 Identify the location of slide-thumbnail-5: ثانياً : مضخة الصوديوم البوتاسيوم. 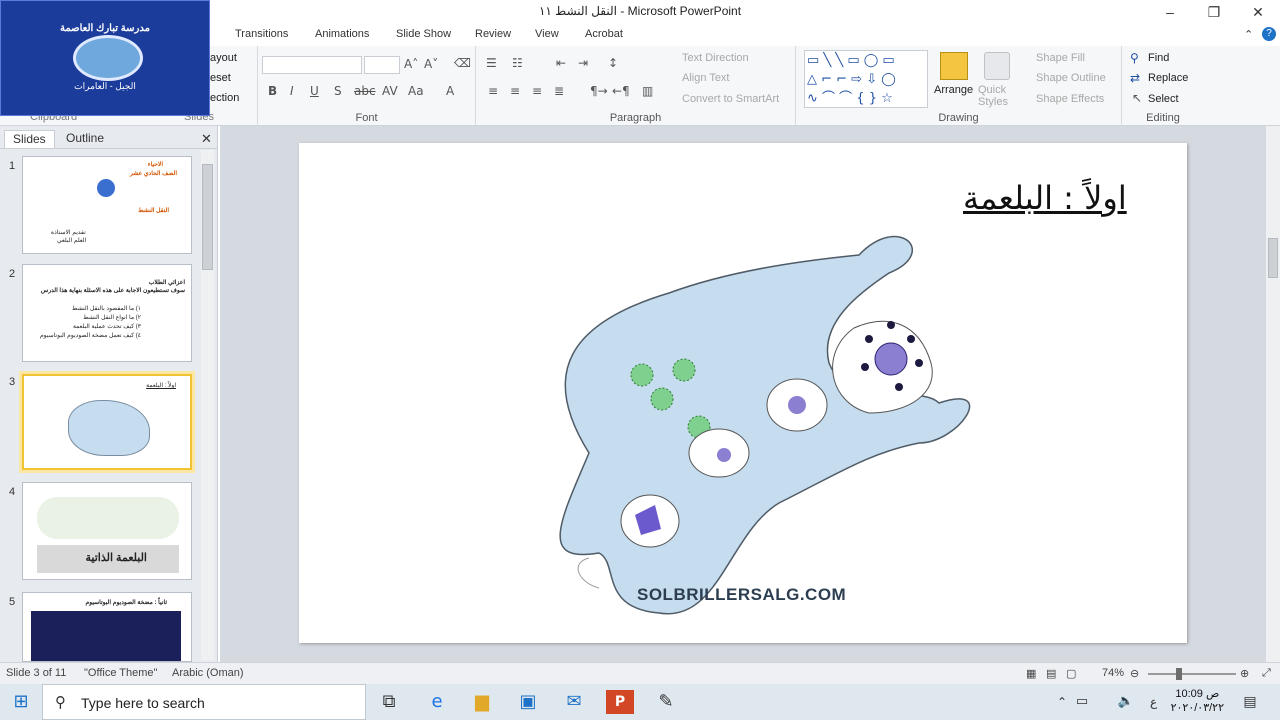
(107, 627).